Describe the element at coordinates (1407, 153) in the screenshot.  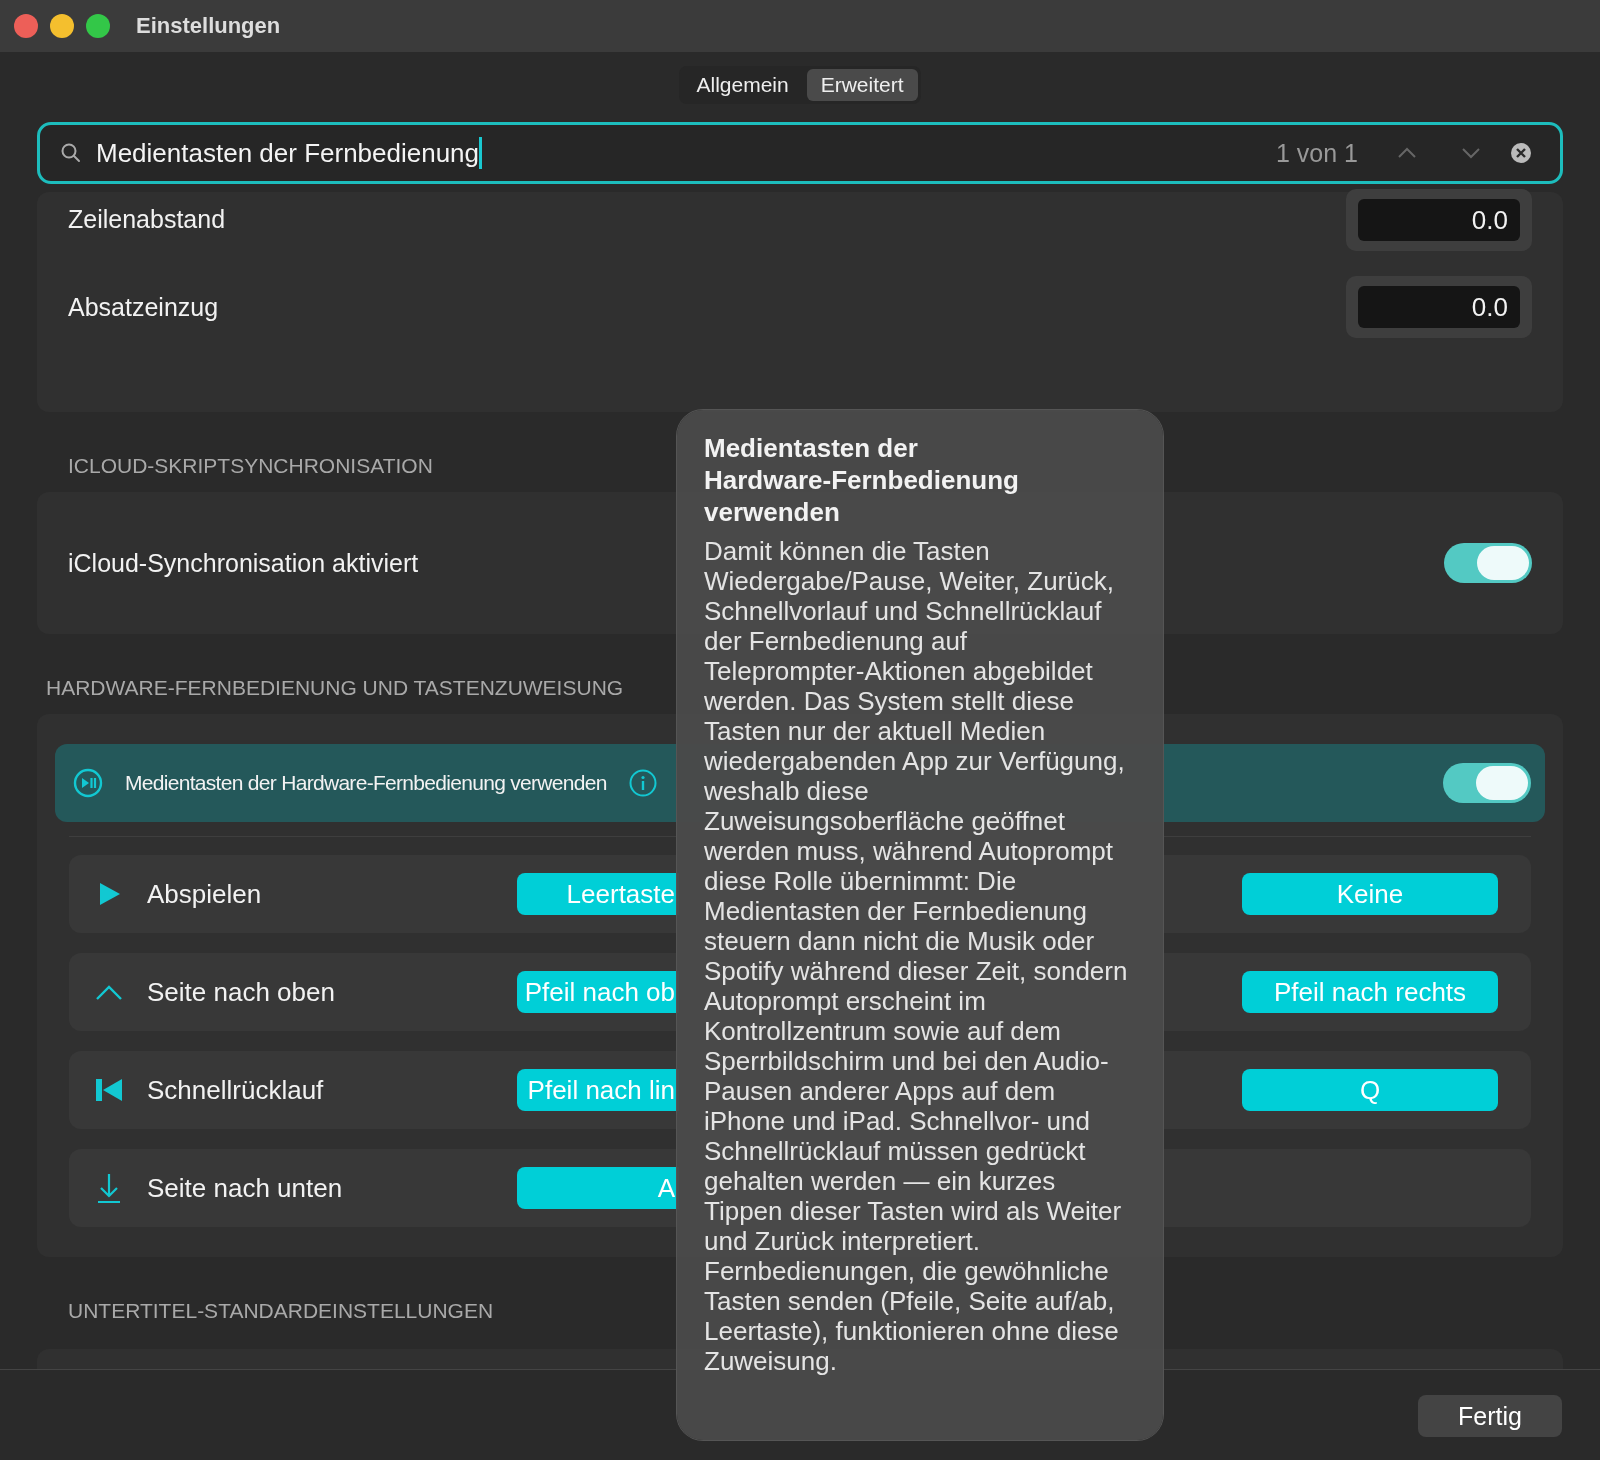
I see `previous-match-icon` at that location.